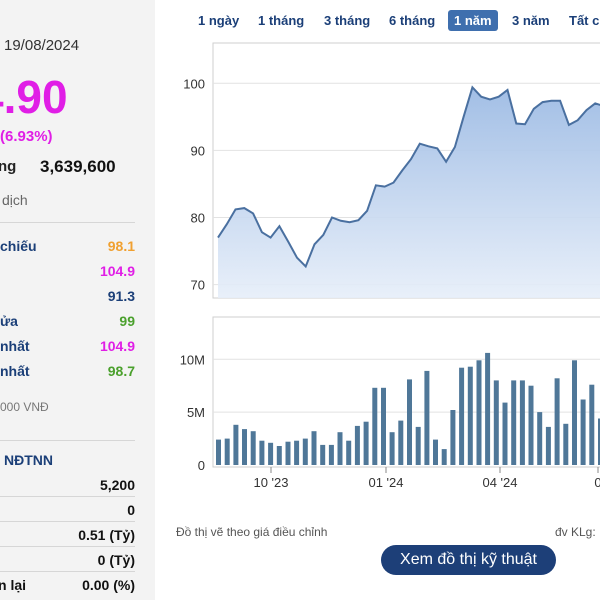  What do you see at coordinates (131, 510) in the screenshot?
I see `foreign-value: 0` at bounding box center [131, 510].